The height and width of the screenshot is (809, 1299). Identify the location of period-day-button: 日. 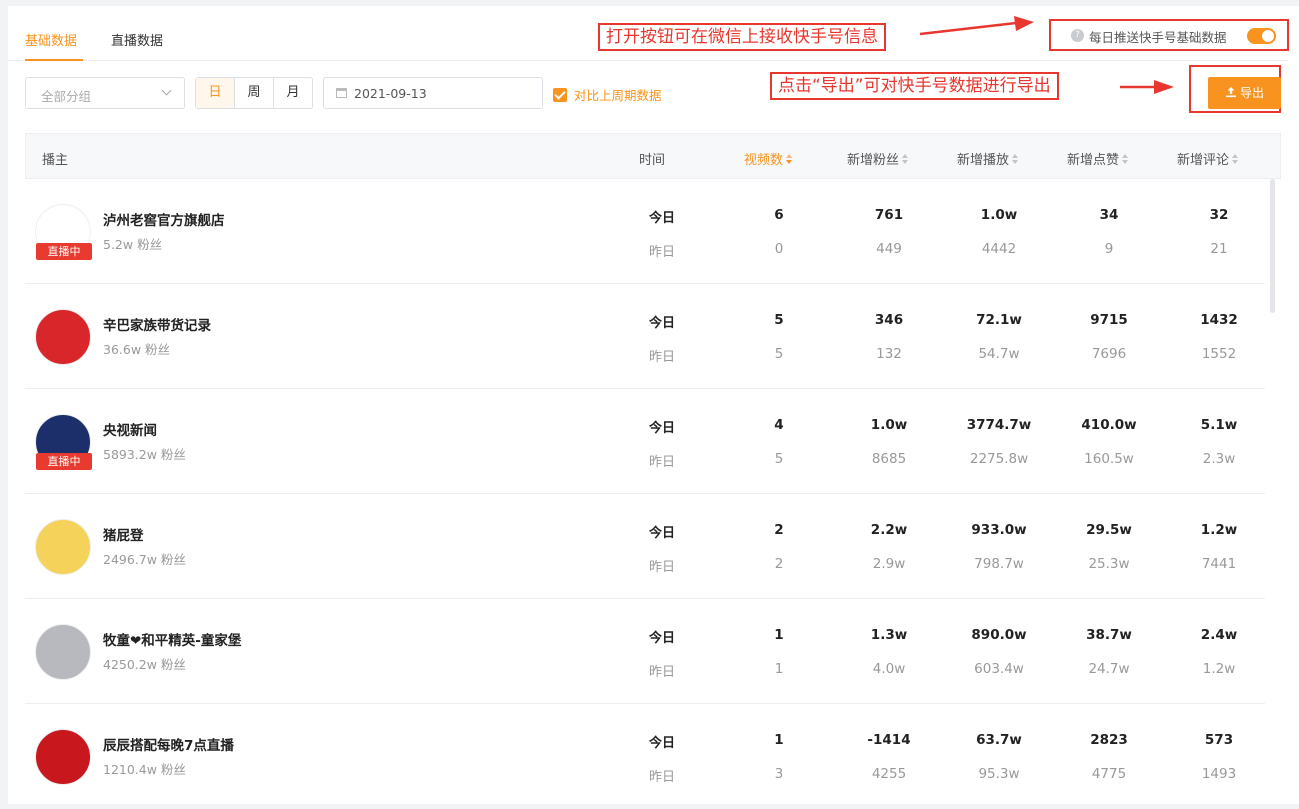
(215, 93).